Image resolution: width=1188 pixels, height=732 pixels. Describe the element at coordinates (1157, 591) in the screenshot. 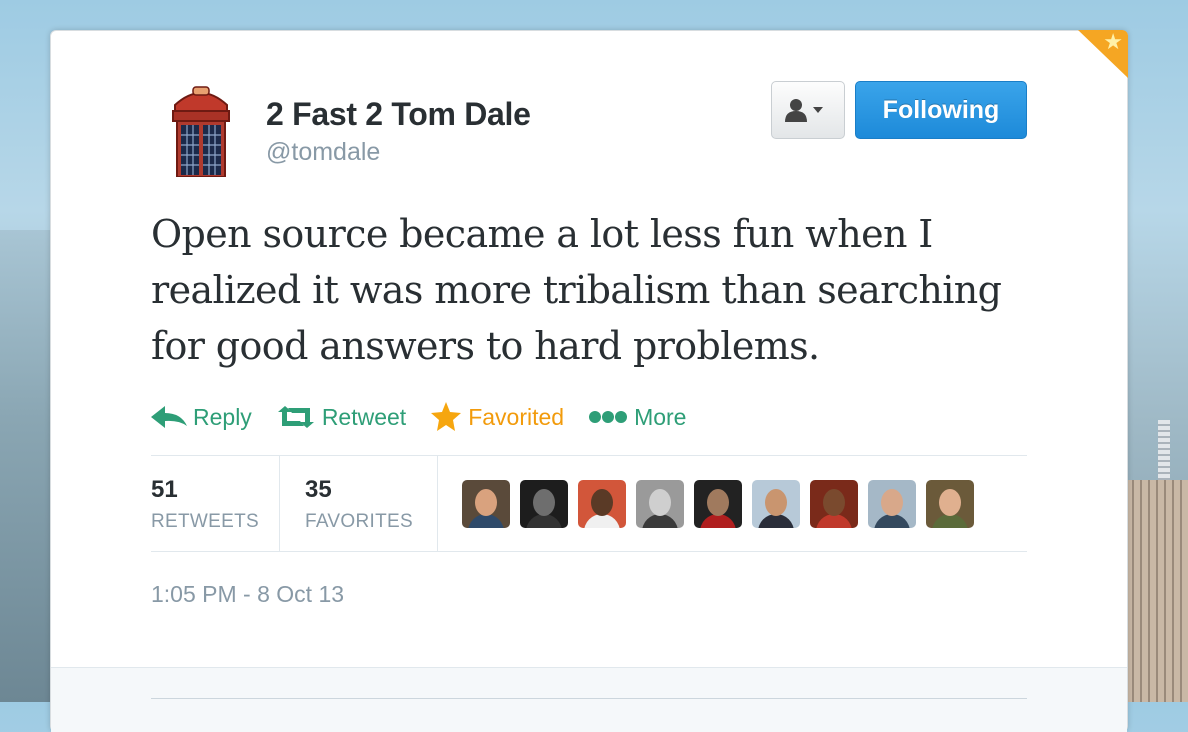

I see `background-scenery-right` at that location.